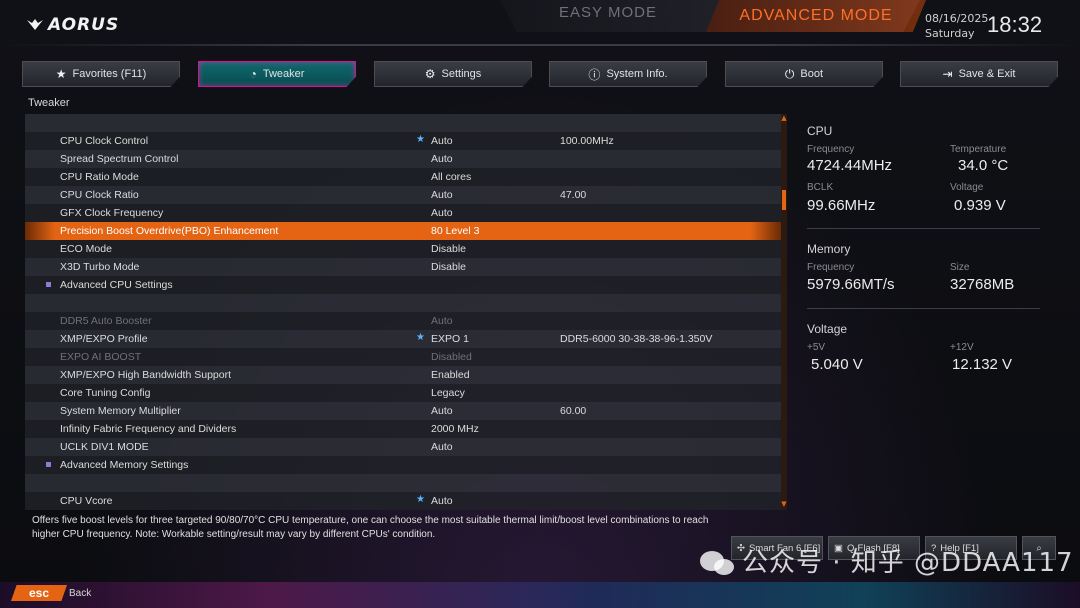 The width and height of the screenshot is (1080, 608). What do you see at coordinates (403, 357) in the screenshot?
I see `setting-row: EXPO AI BOOST Disabled` at bounding box center [403, 357].